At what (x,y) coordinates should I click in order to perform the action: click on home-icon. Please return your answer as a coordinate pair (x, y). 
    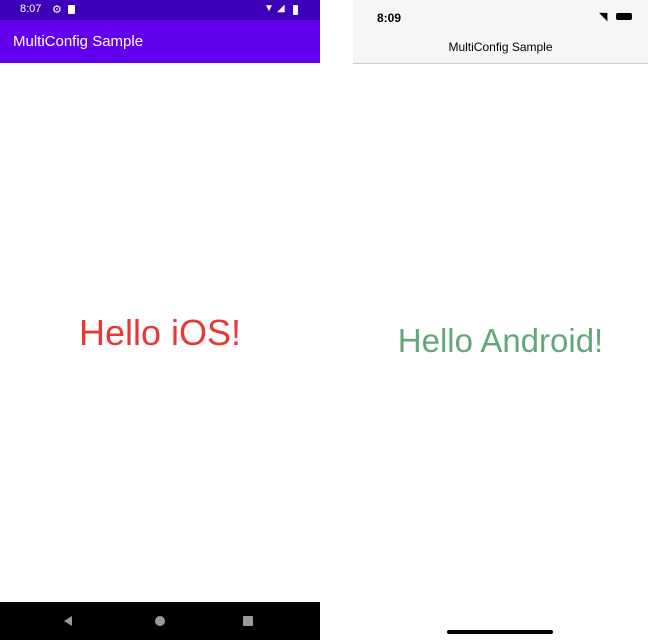
    Looking at the image, I should click on (160, 621).